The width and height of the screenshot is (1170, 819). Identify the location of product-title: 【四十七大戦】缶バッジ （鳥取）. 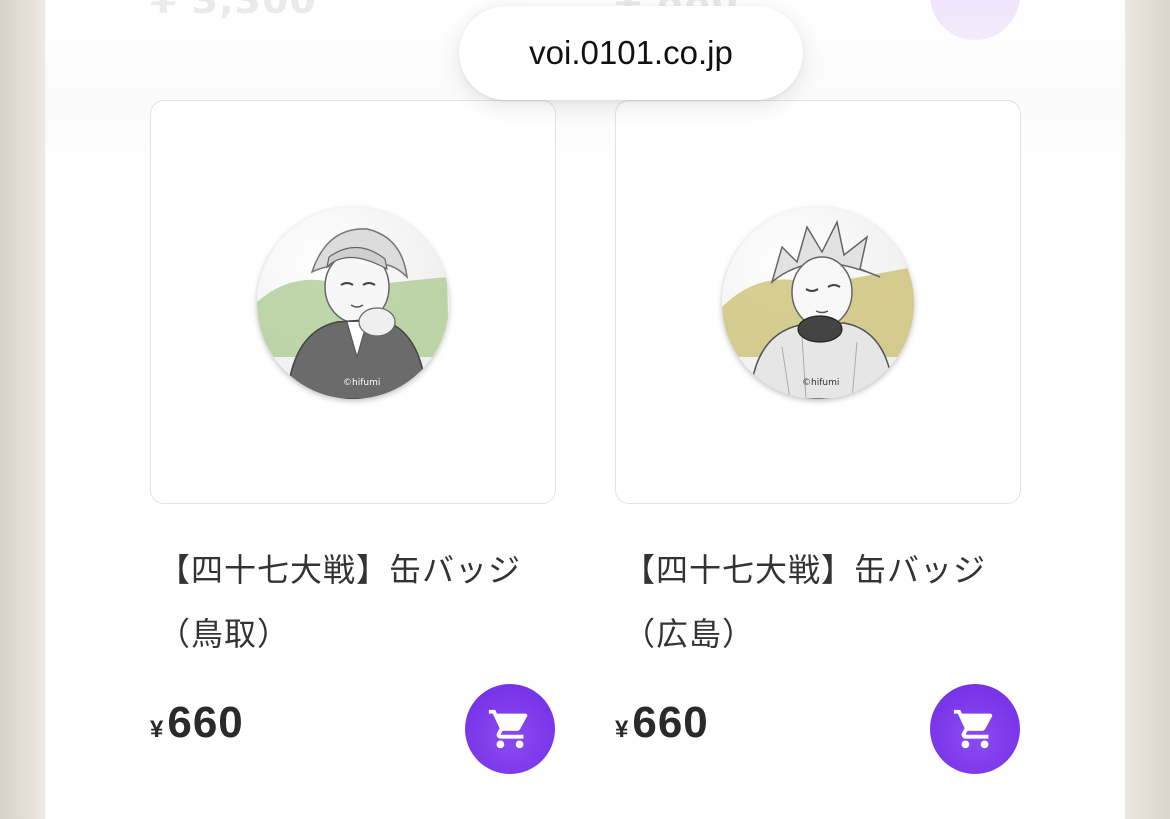
(358, 602).